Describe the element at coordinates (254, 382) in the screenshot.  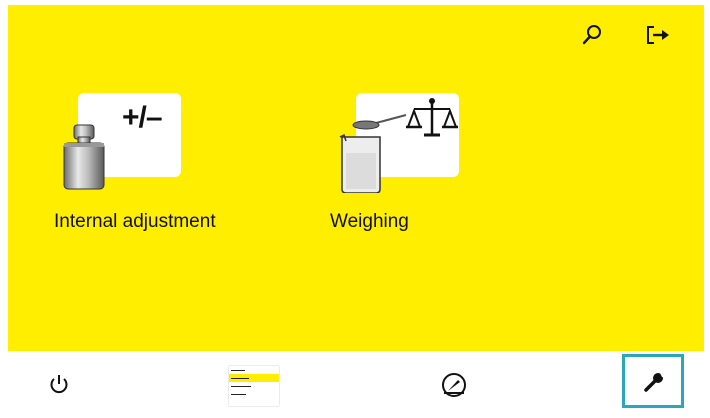
I see `task-list-icon` at that location.